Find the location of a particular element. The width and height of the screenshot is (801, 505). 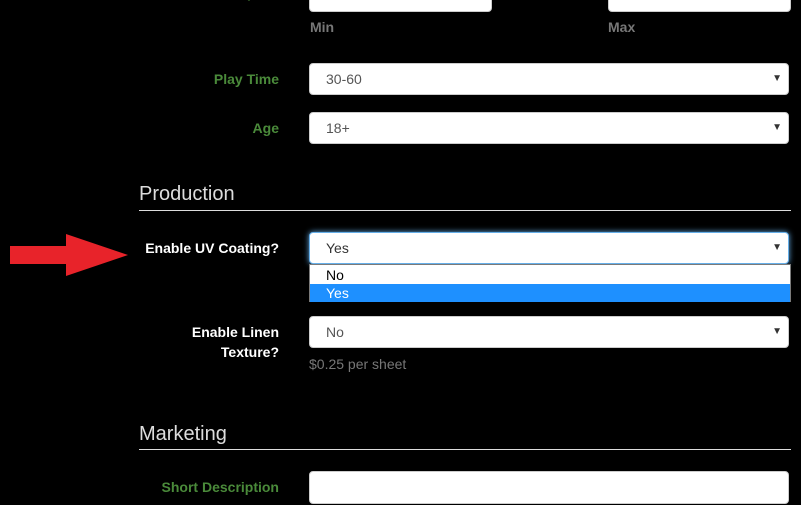

short-description-input is located at coordinates (549, 487).